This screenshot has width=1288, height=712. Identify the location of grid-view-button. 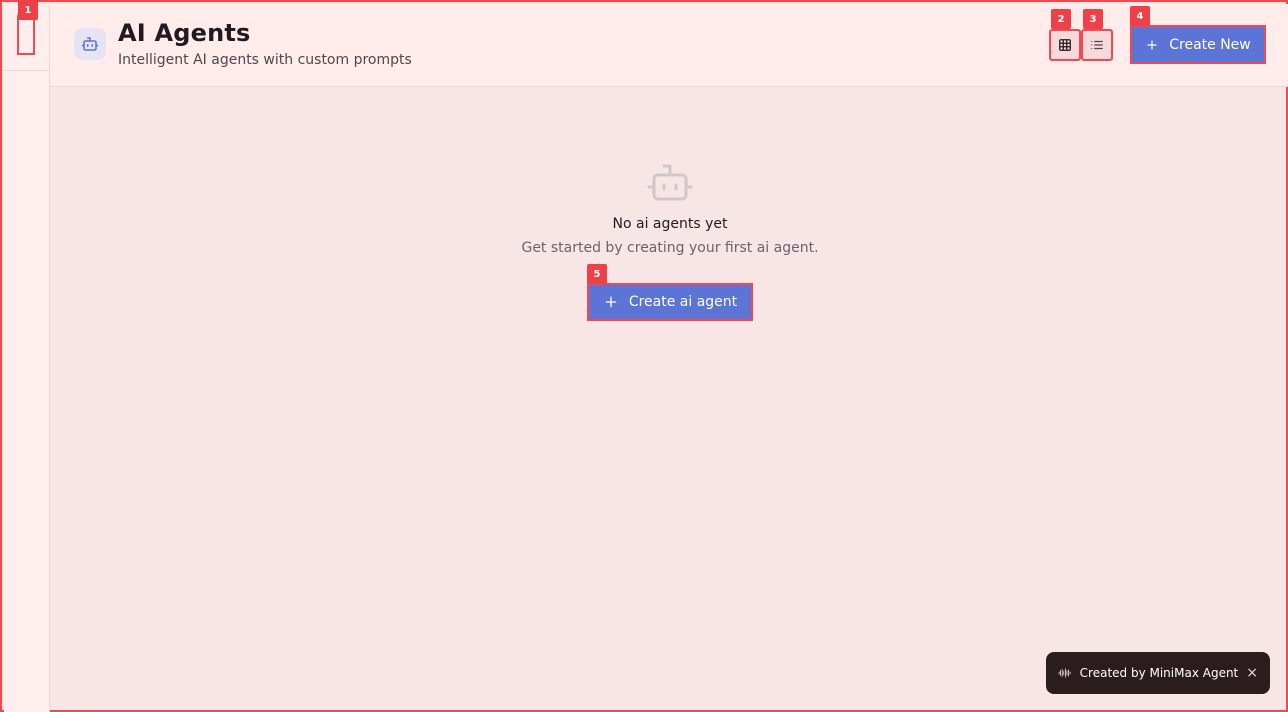
(1065, 45).